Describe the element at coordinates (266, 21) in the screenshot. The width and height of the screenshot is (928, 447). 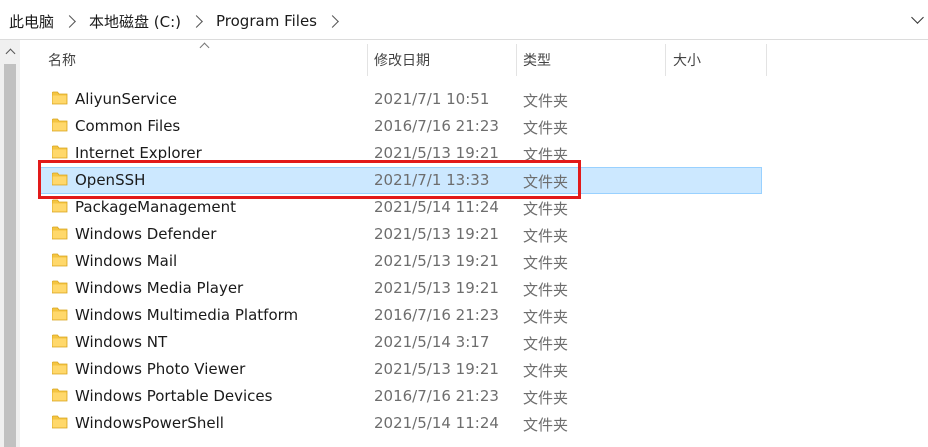
I see `breadcrumb-program-files: Program Files` at that location.